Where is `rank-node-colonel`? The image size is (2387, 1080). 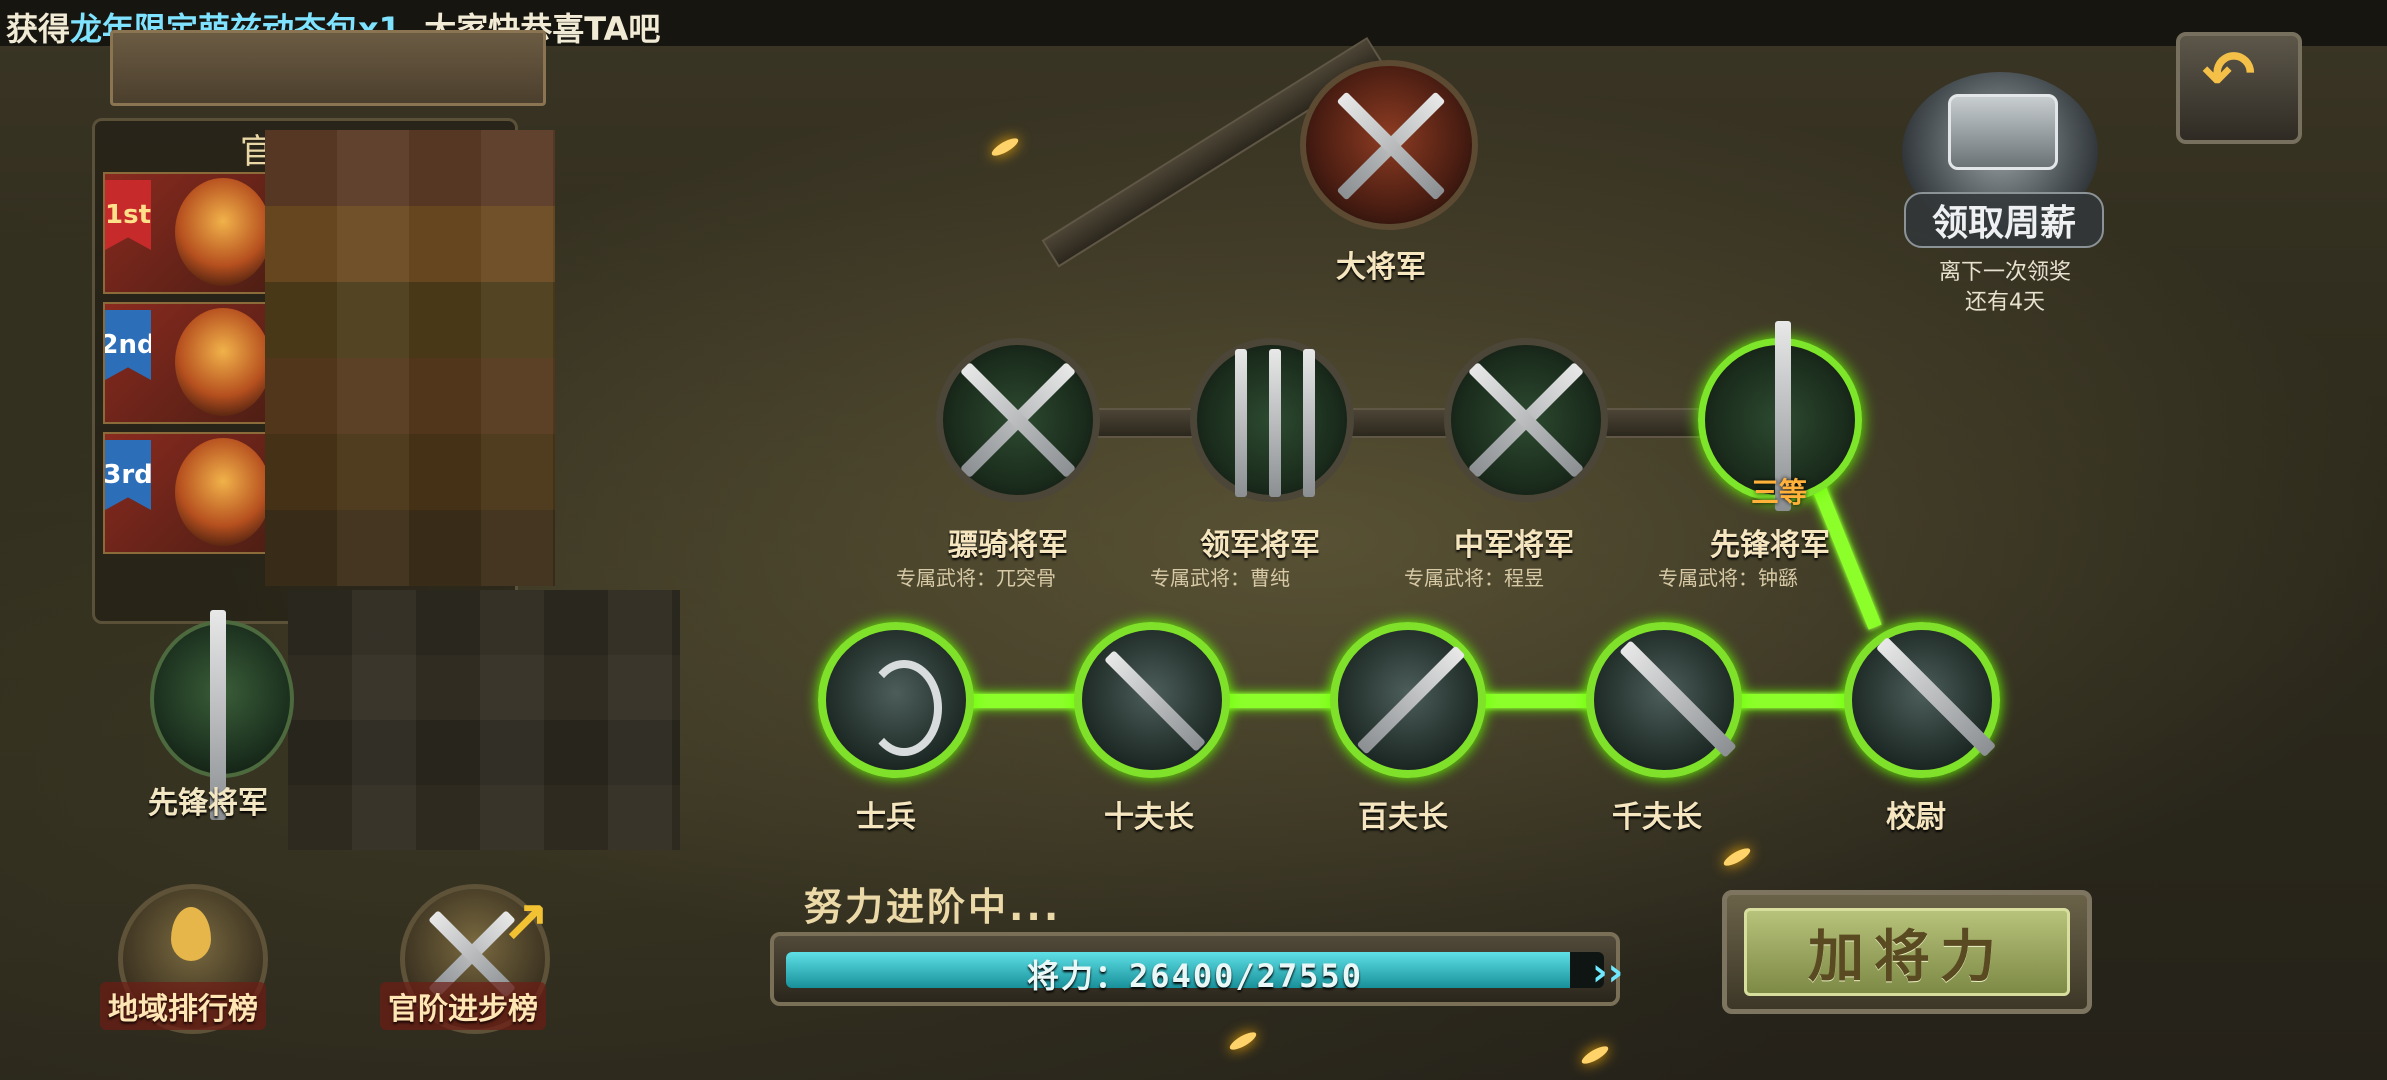
rank-node-colonel is located at coordinates (1922, 700).